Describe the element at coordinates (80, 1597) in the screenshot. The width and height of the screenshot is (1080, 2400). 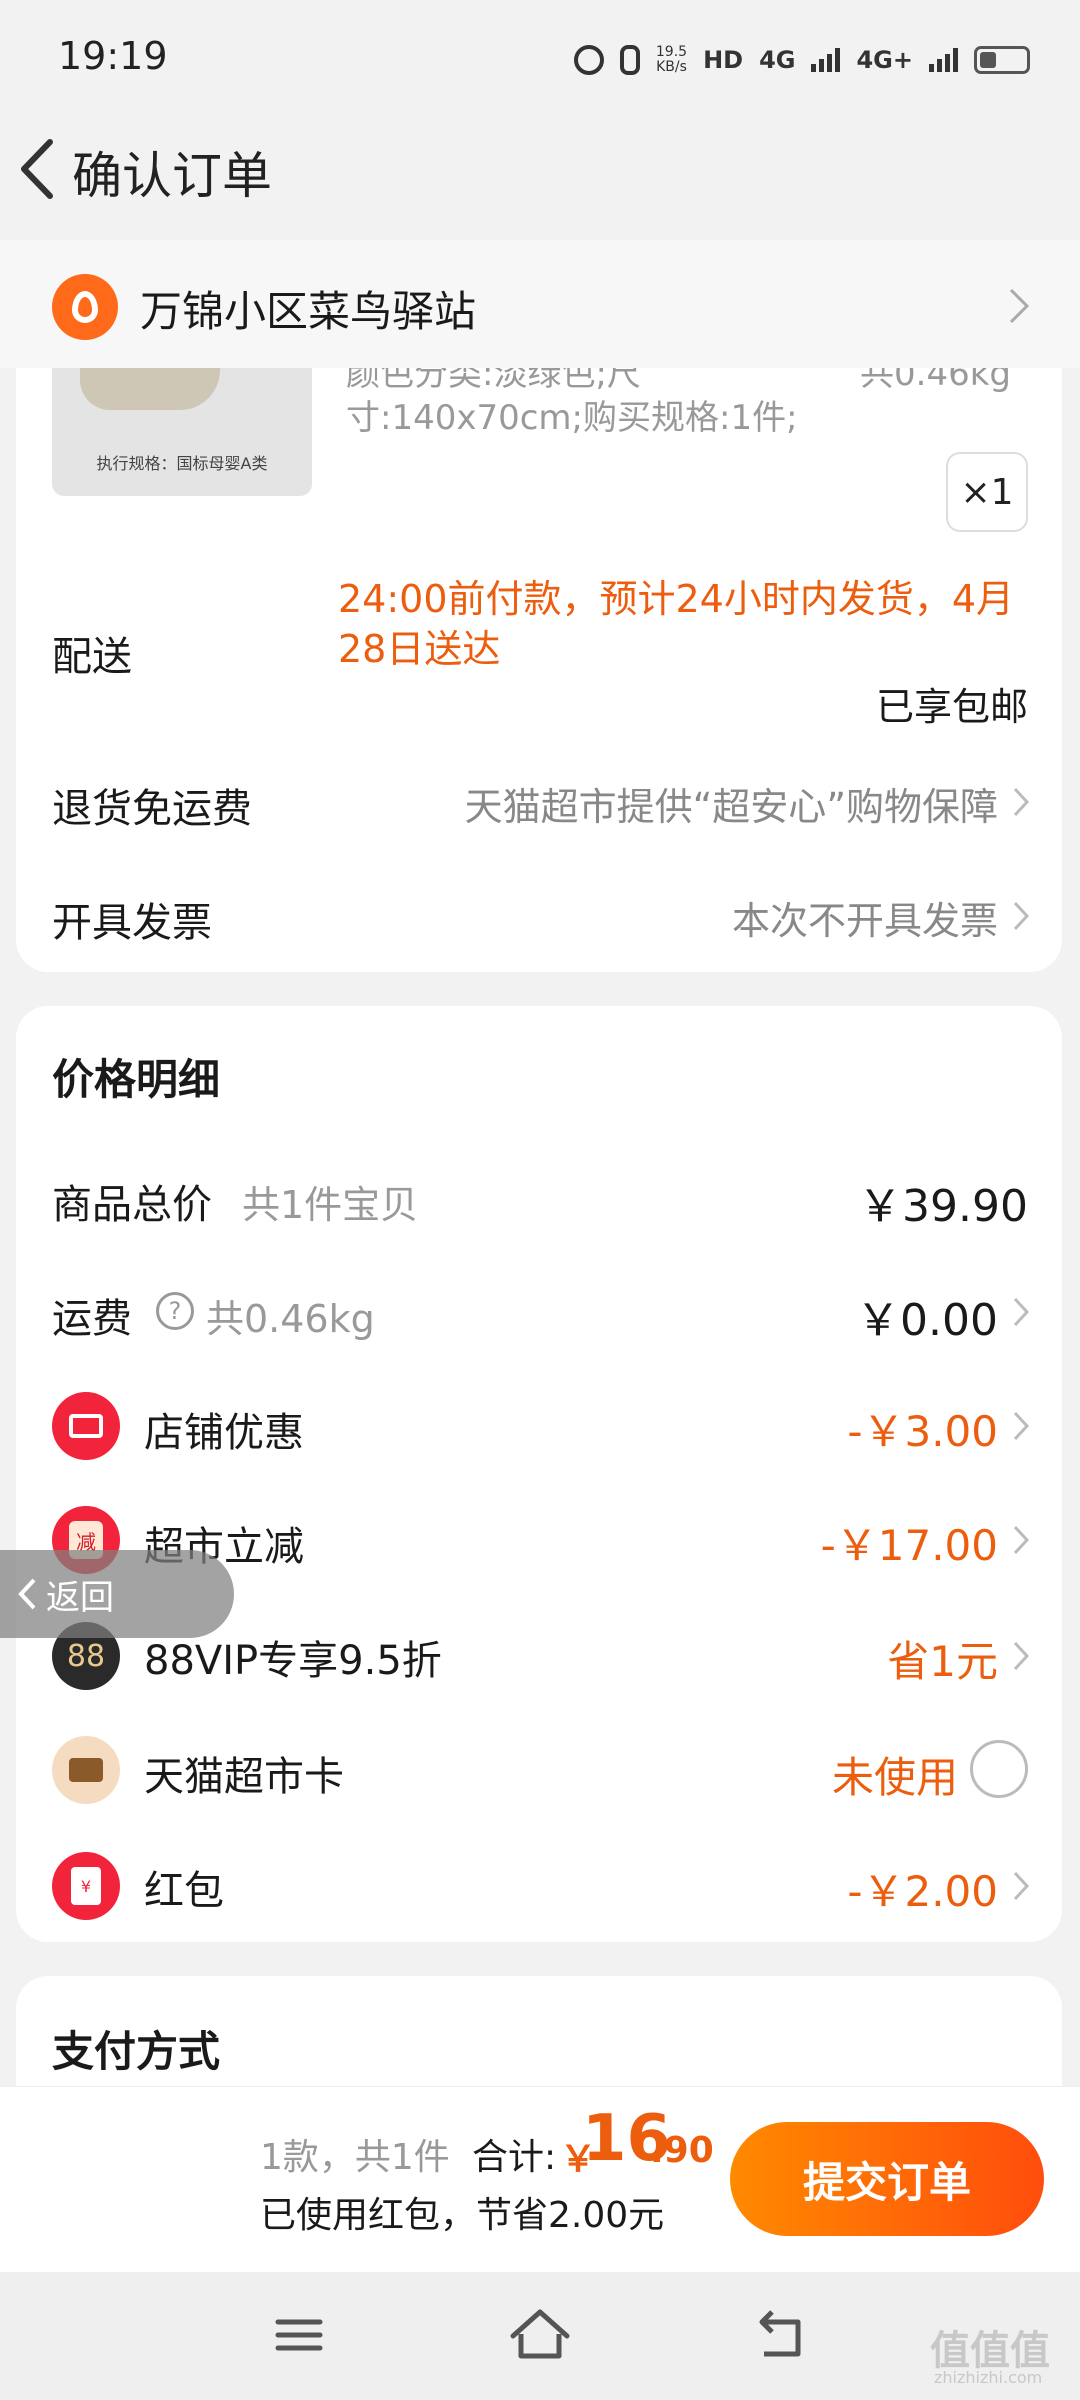
I see `floating-back-label: 返回` at that location.